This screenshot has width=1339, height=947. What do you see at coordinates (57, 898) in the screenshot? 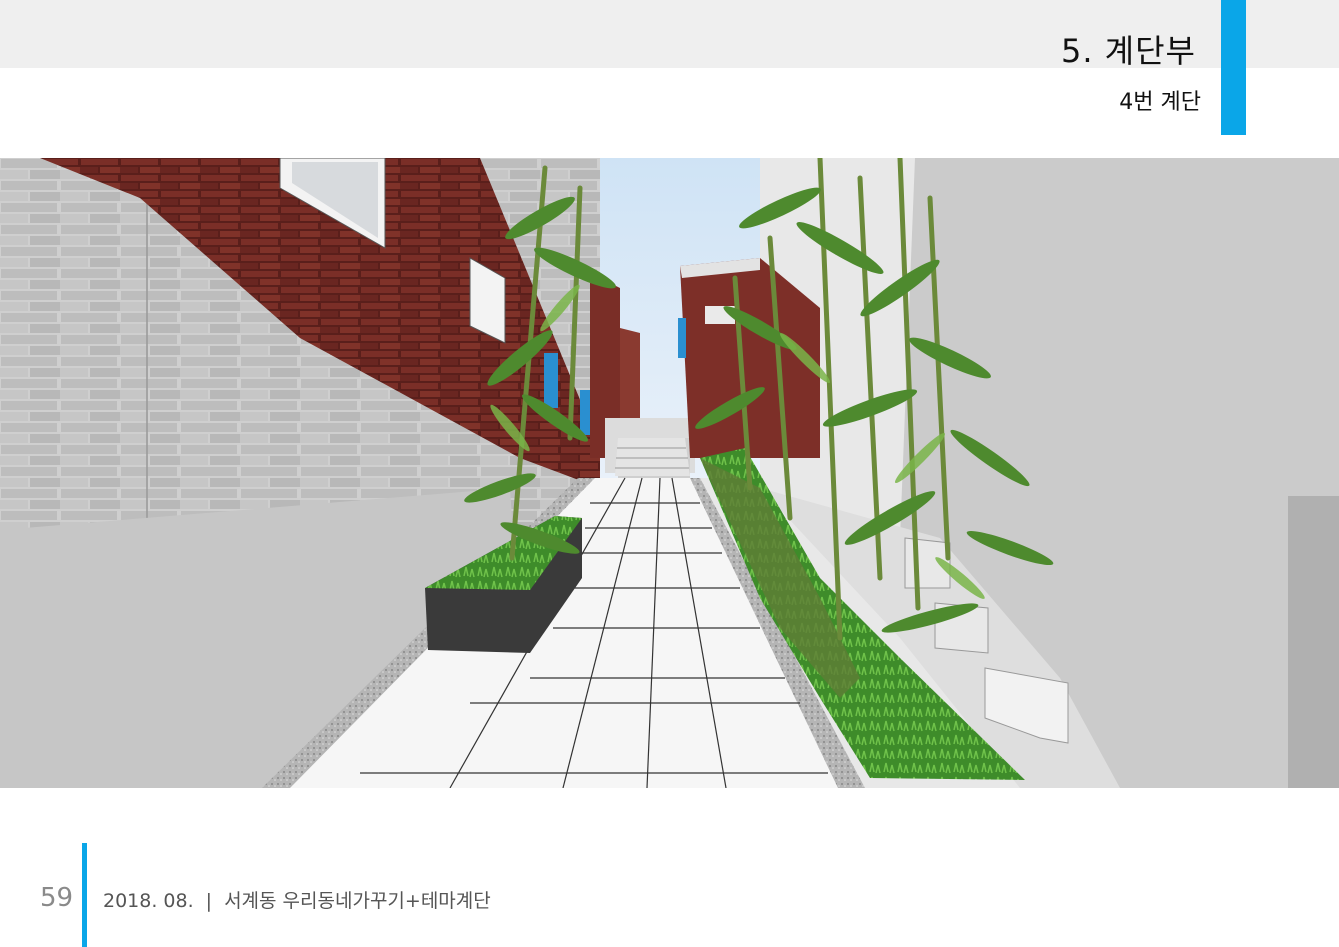
I see `page-number: 59` at bounding box center [57, 898].